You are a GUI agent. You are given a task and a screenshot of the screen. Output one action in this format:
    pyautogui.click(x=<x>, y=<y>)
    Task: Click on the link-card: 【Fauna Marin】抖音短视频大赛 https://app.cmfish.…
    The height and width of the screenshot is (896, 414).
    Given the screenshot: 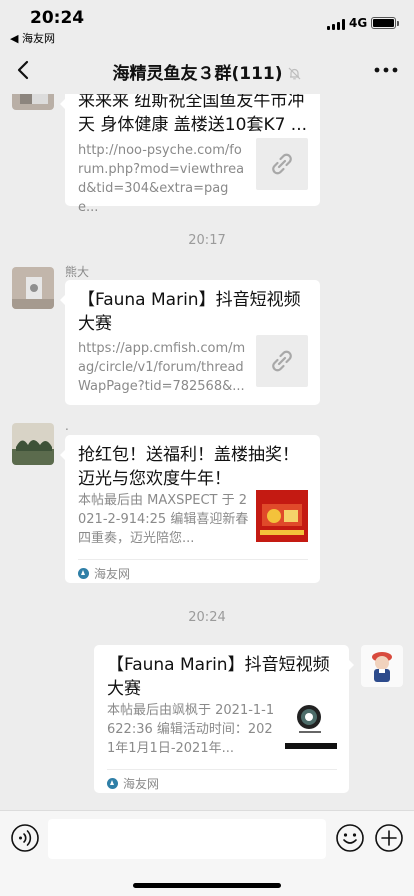 What is the action you would take?
    pyautogui.click(x=190, y=342)
    